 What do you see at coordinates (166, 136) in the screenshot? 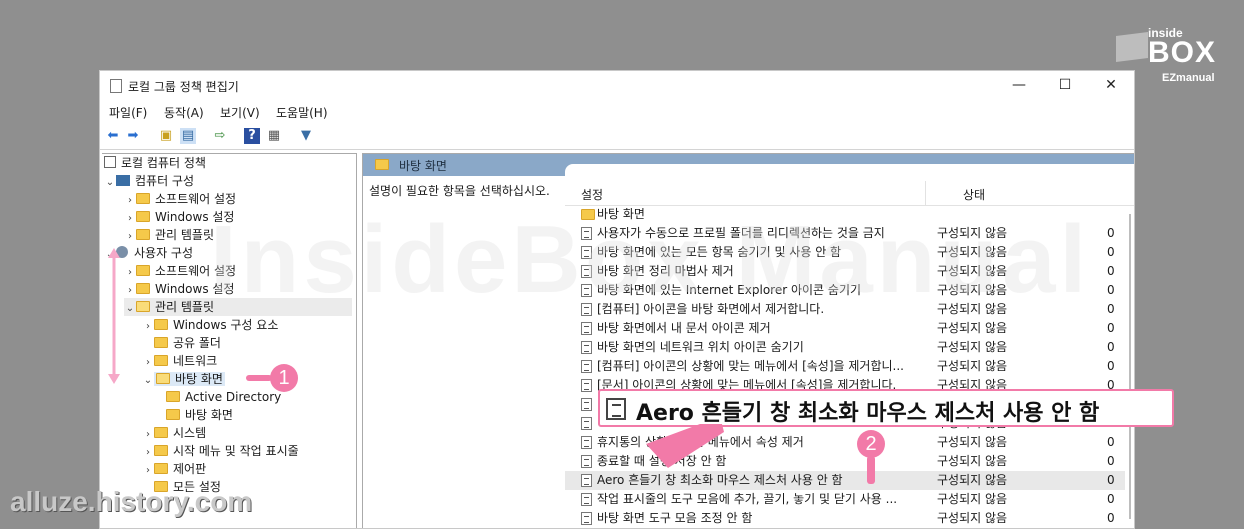
I see `up-folder-icon: ▣` at bounding box center [166, 136].